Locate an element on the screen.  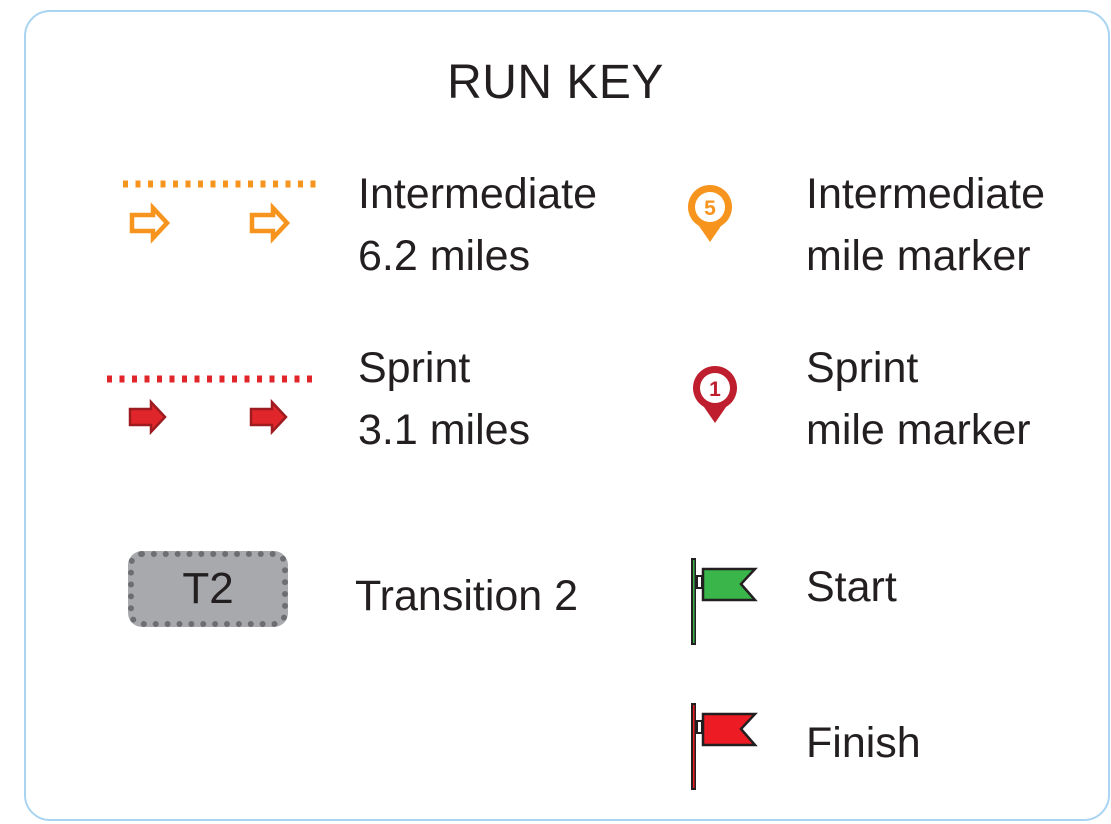
sprint-marker-desc: mile marker is located at coordinates (918, 430).